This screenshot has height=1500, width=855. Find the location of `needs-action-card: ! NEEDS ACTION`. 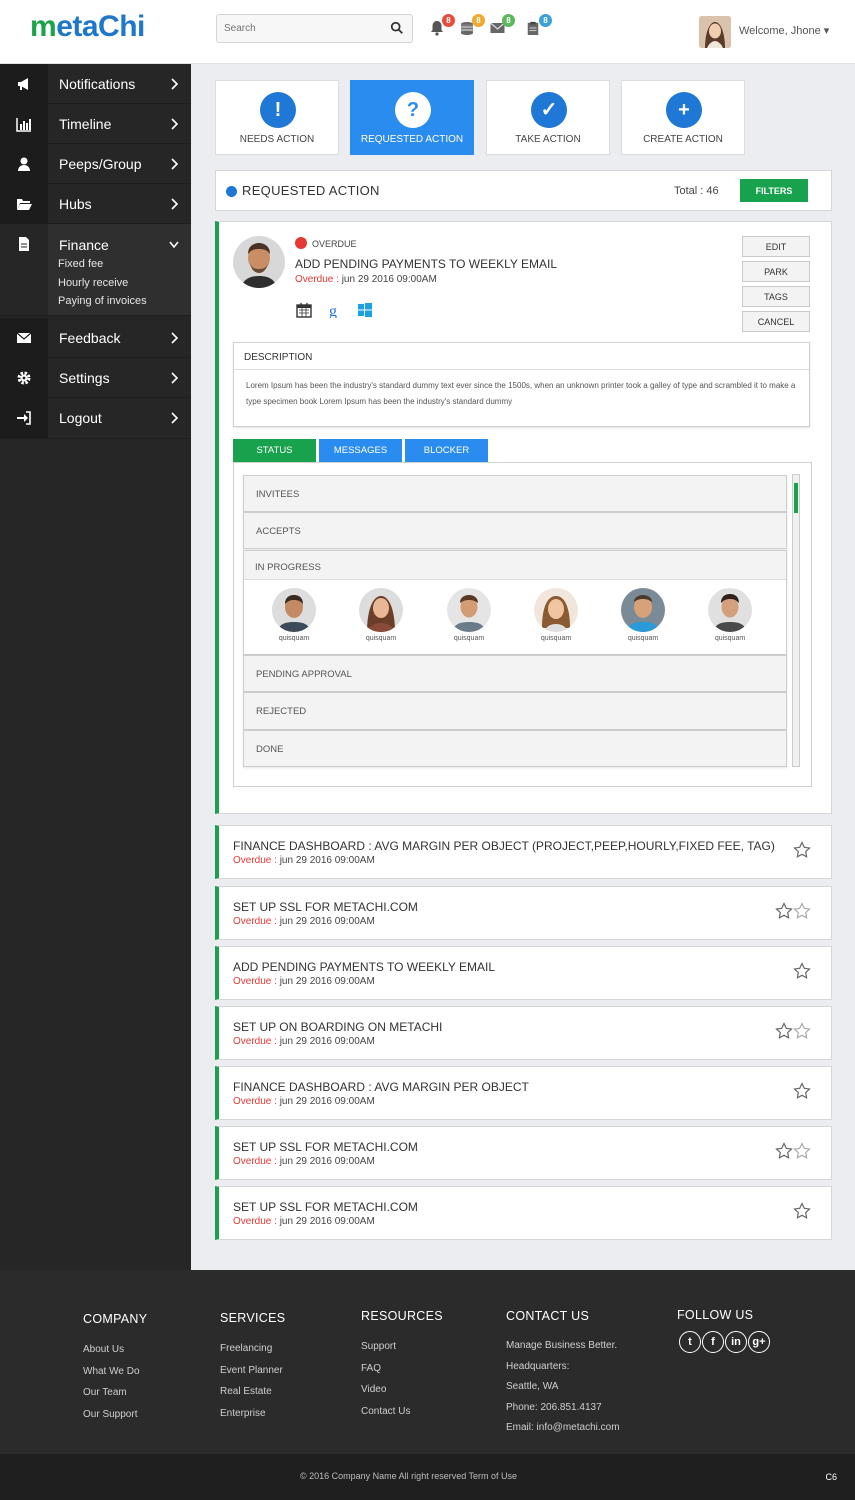

needs-action-card: ! NEEDS ACTION is located at coordinates (277, 117).